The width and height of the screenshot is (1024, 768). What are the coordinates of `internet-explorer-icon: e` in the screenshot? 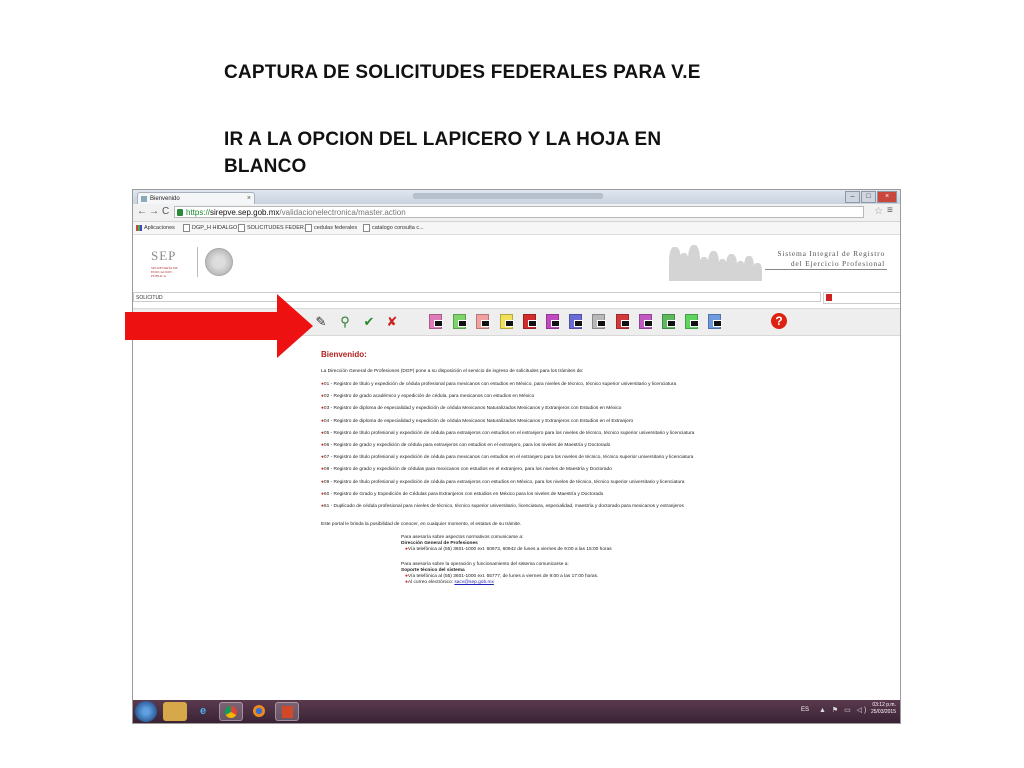 It's located at (203, 711).